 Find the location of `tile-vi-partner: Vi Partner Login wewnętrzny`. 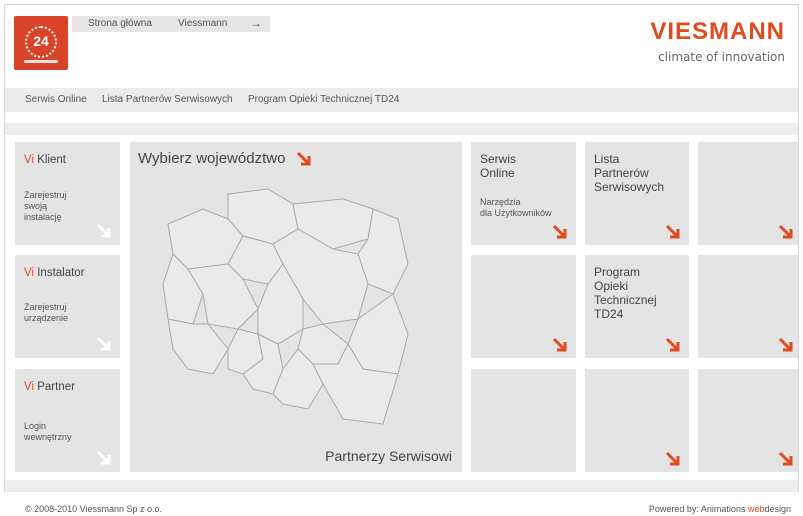

tile-vi-partner: Vi Partner Login wewnętrzny is located at coordinates (67, 420).